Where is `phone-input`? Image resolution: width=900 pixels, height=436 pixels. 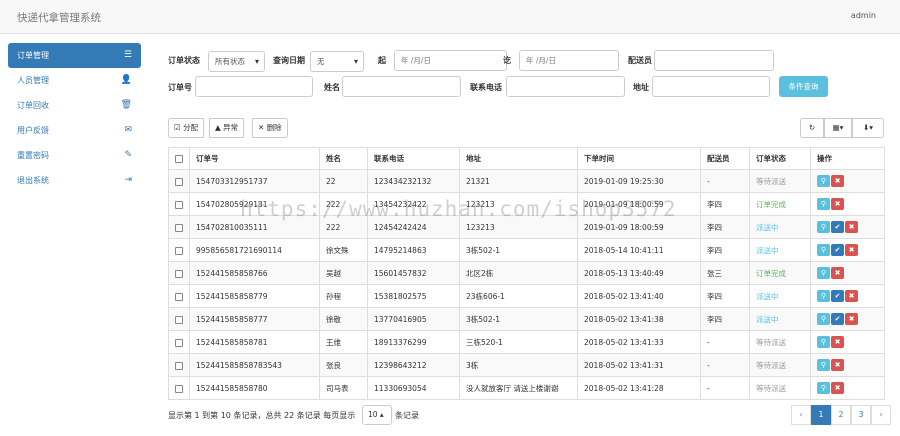 phone-input is located at coordinates (565, 86).